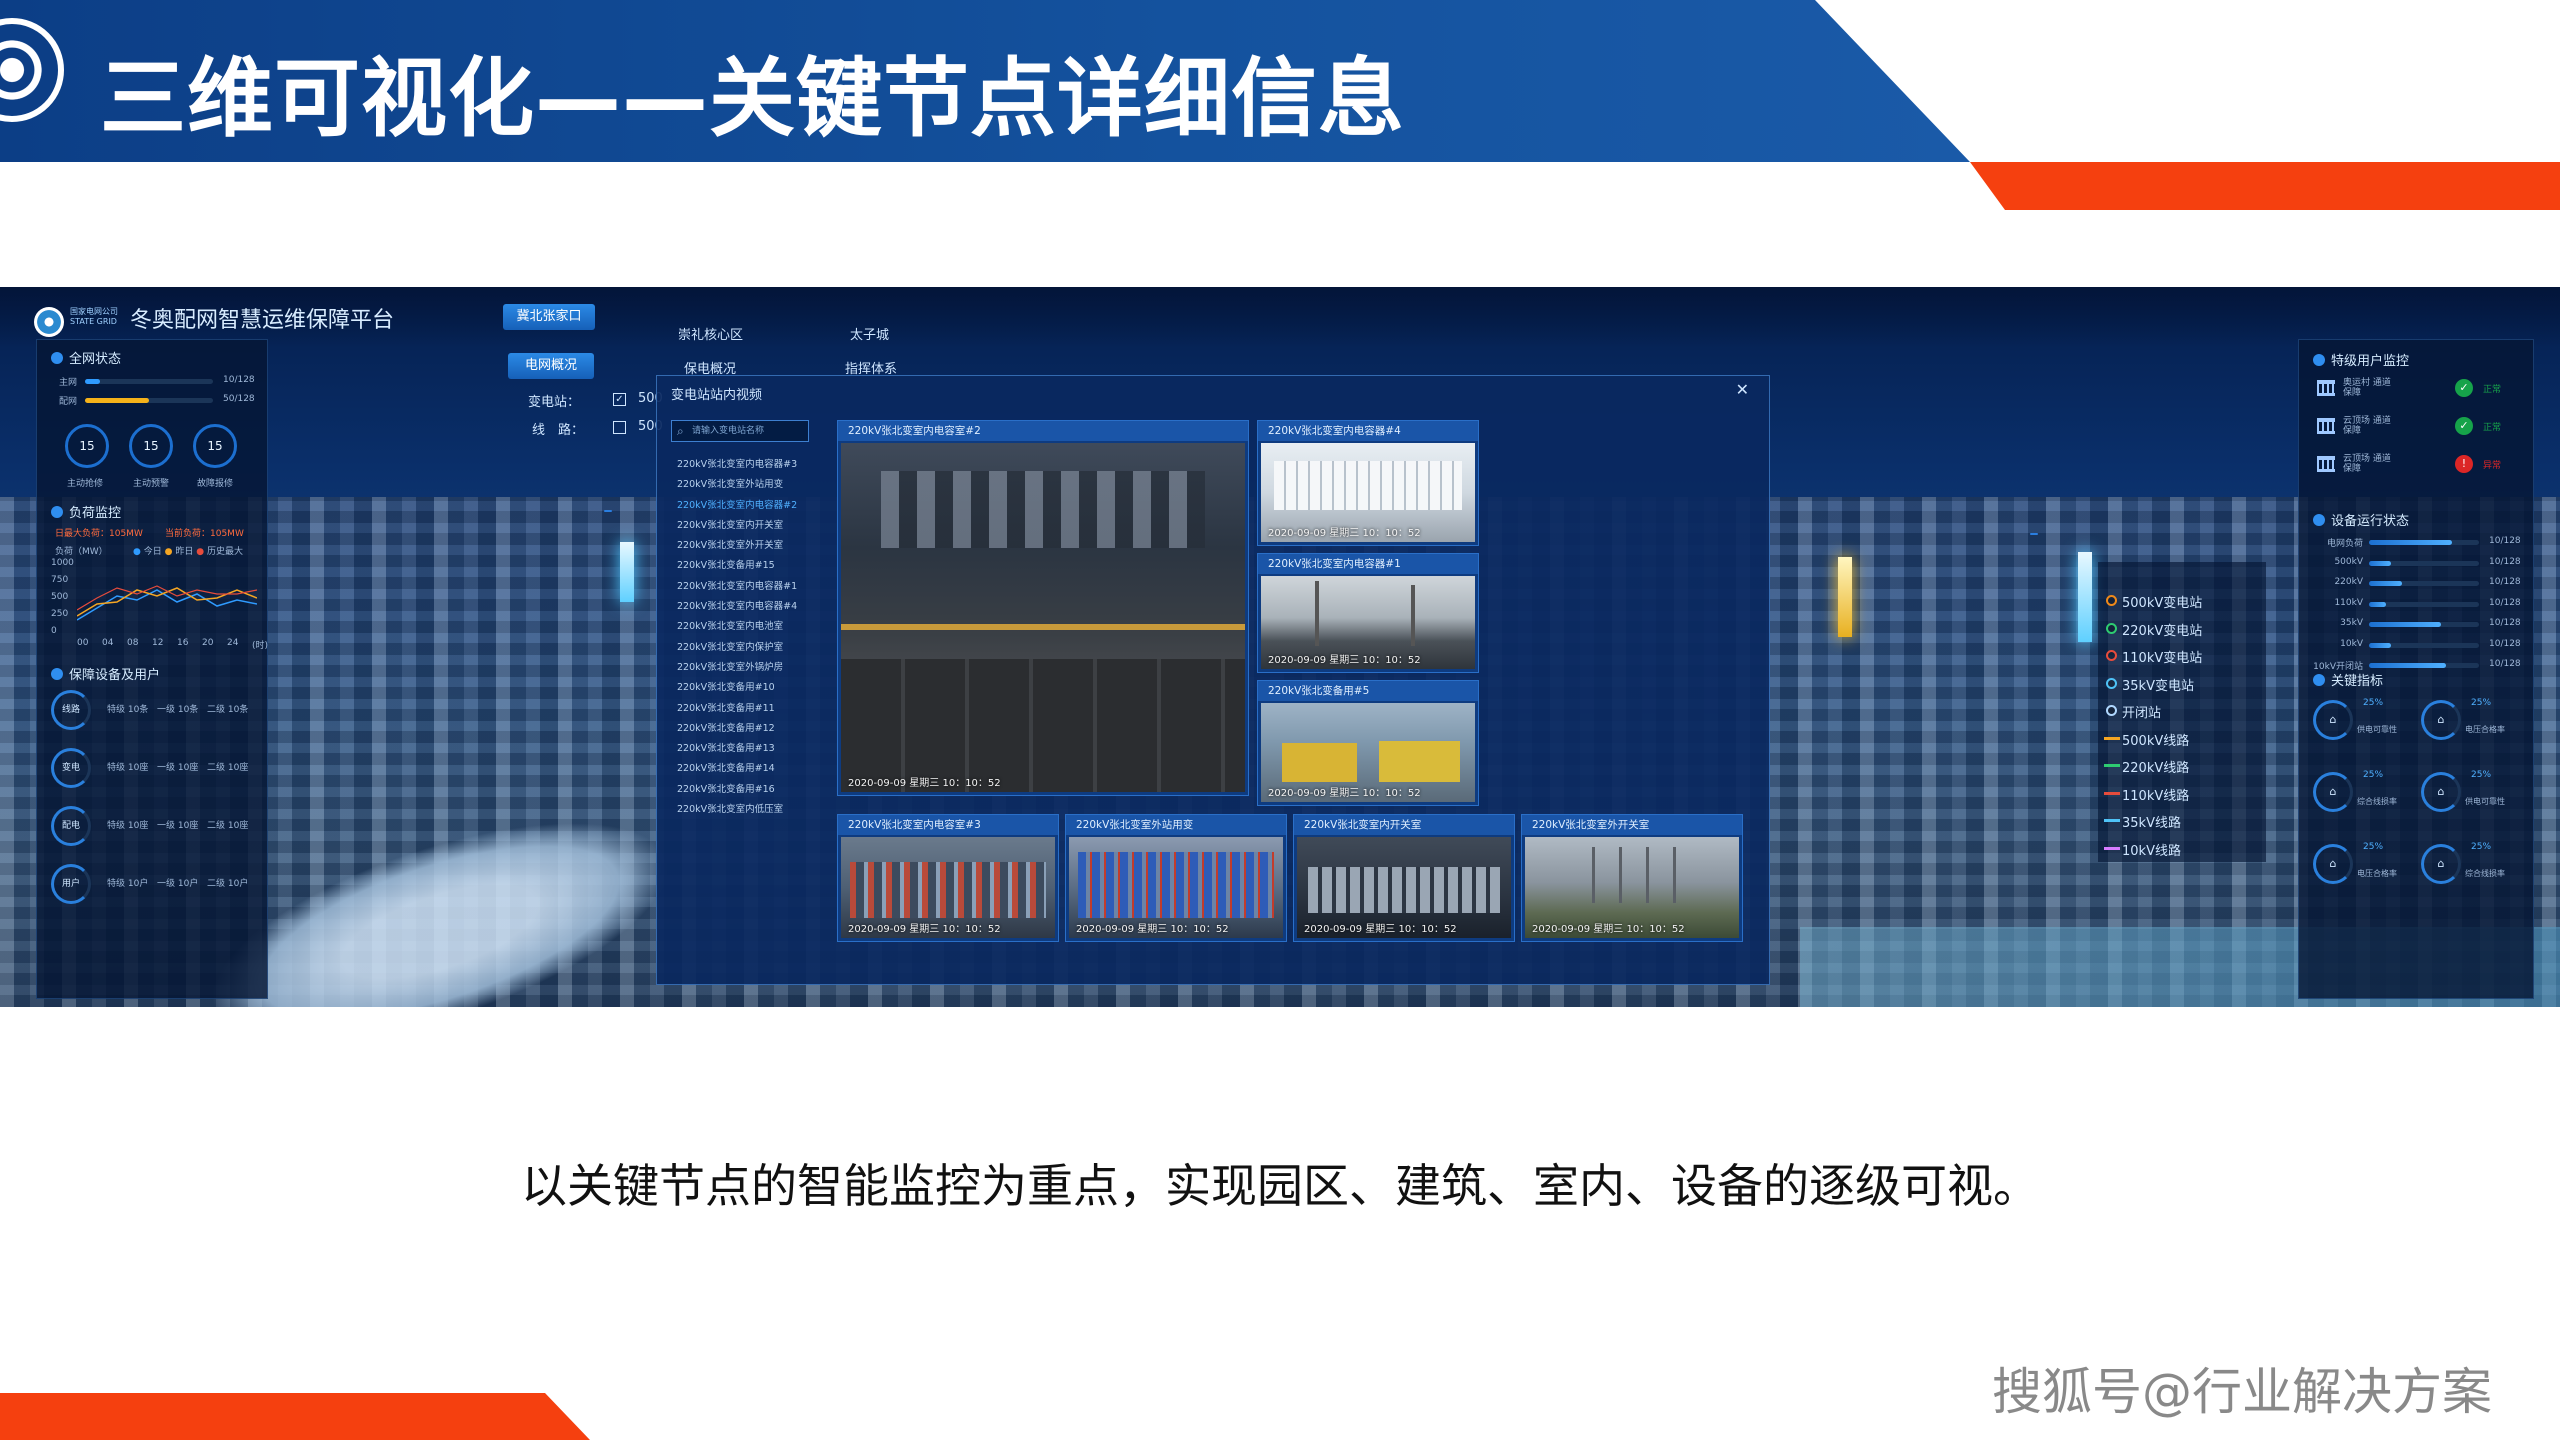  Describe the element at coordinates (2505, 602) in the screenshot. I see `equipment-row-value: 10/128` at that location.